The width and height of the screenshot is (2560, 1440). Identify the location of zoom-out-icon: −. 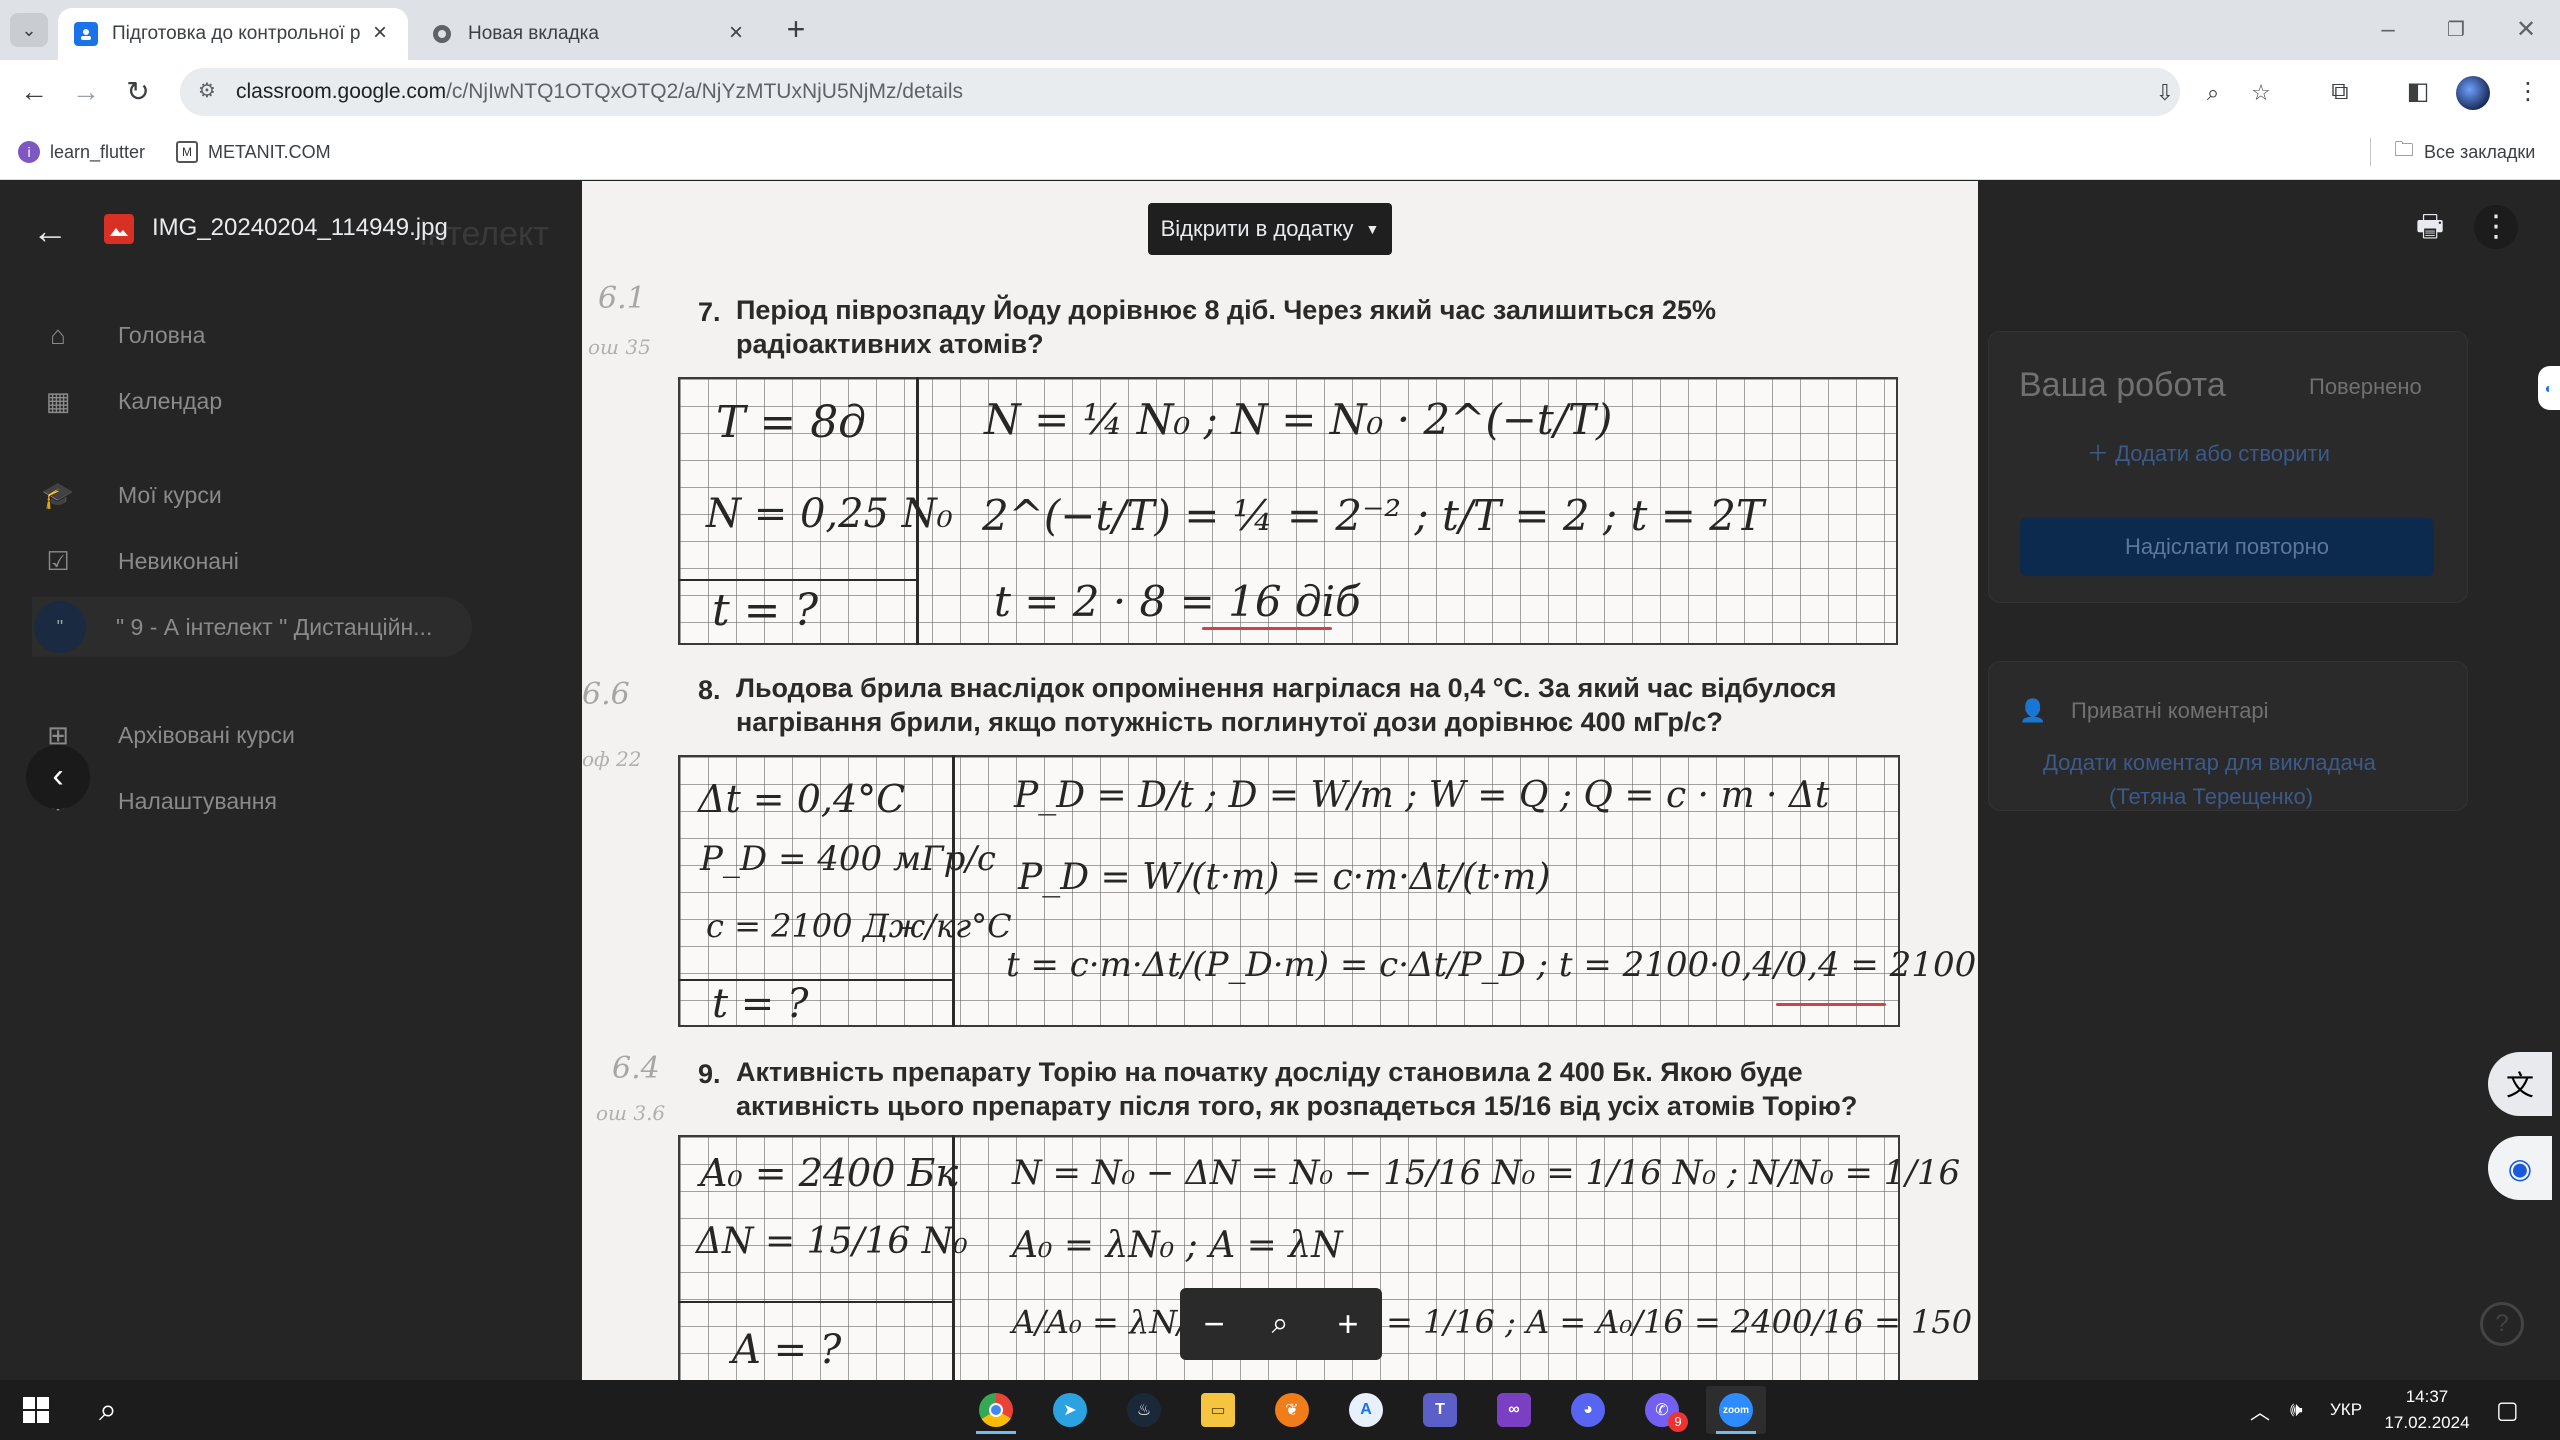
(1214, 1324).